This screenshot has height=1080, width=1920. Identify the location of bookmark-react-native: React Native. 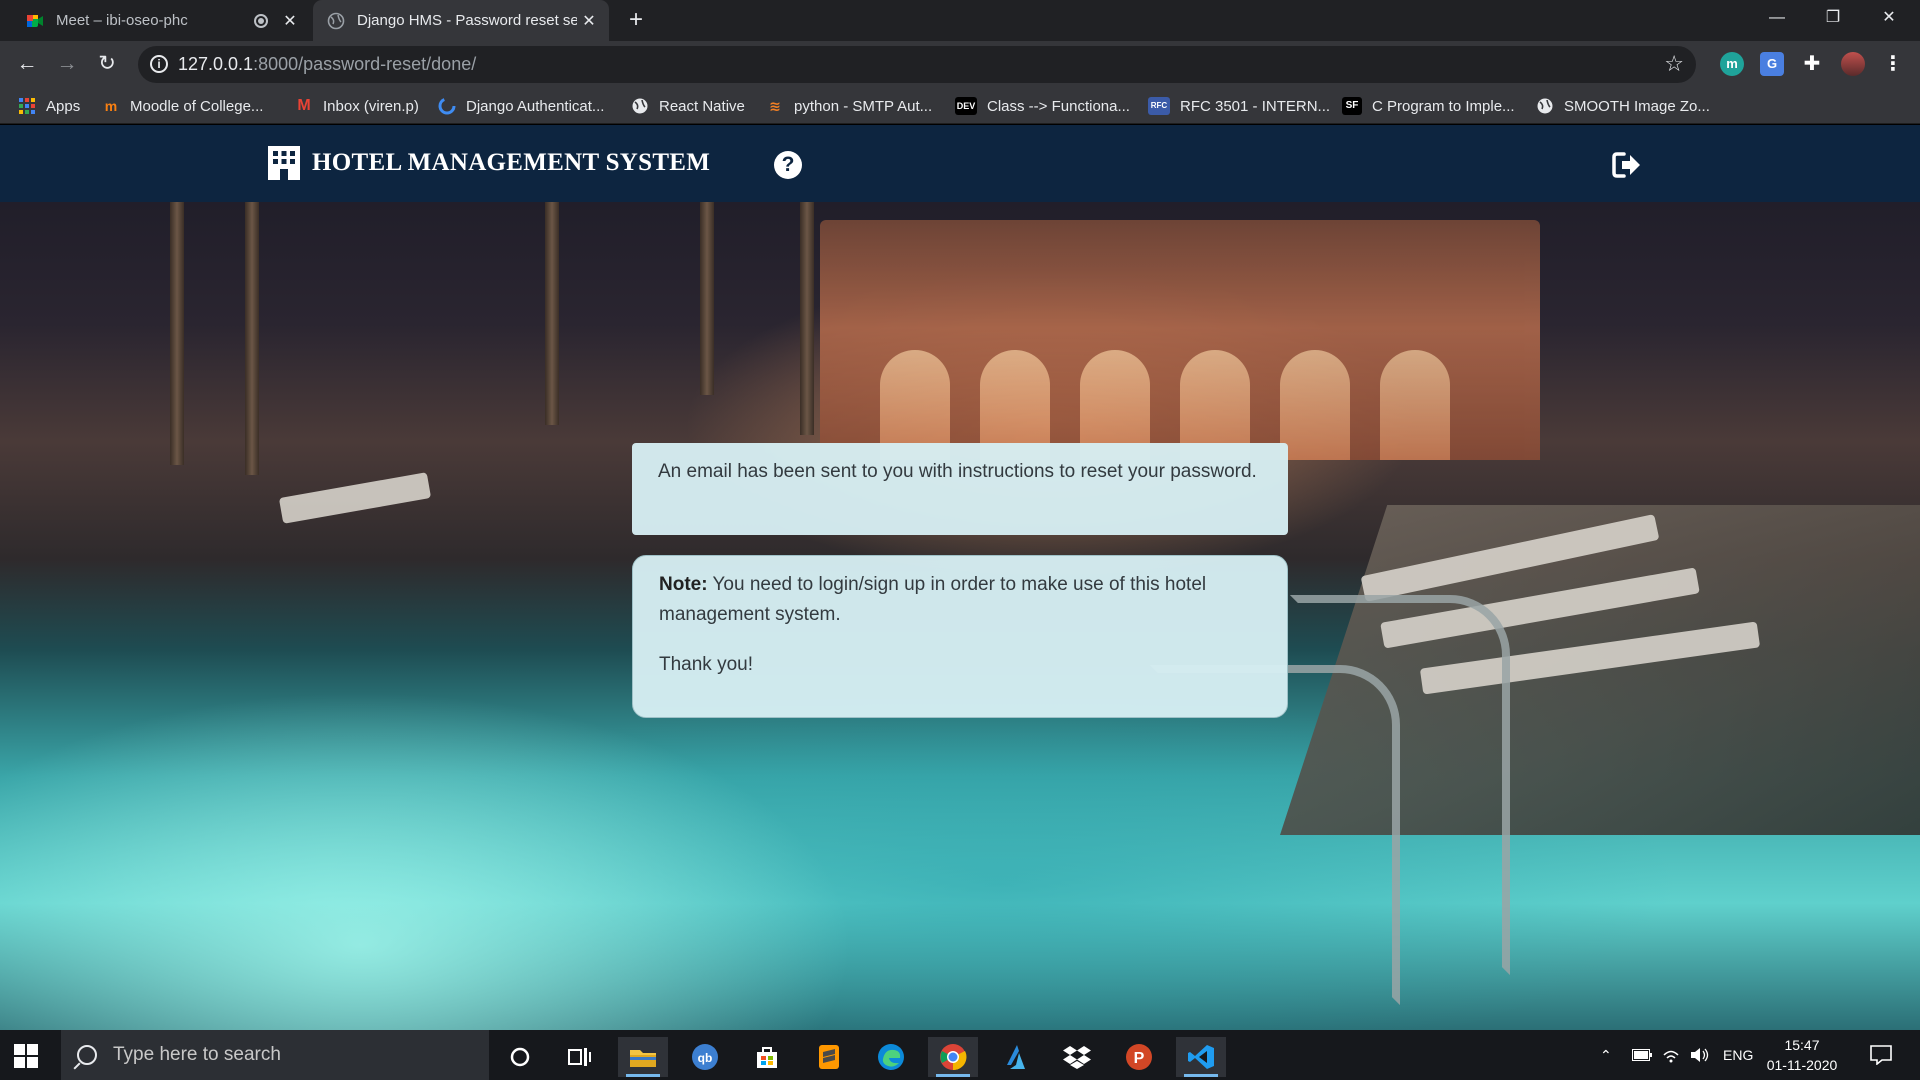
(688, 106).